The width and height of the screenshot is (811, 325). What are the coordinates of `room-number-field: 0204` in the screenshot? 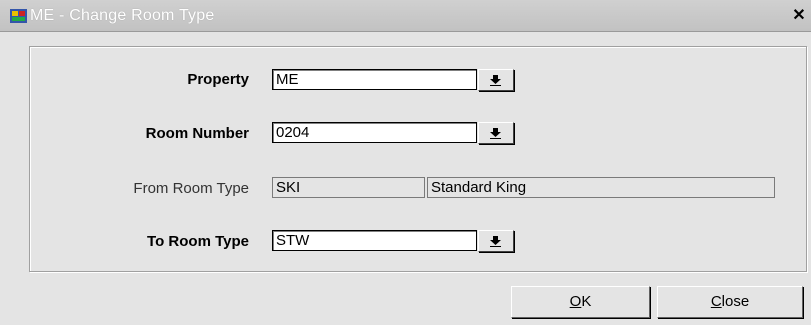 It's located at (374, 132).